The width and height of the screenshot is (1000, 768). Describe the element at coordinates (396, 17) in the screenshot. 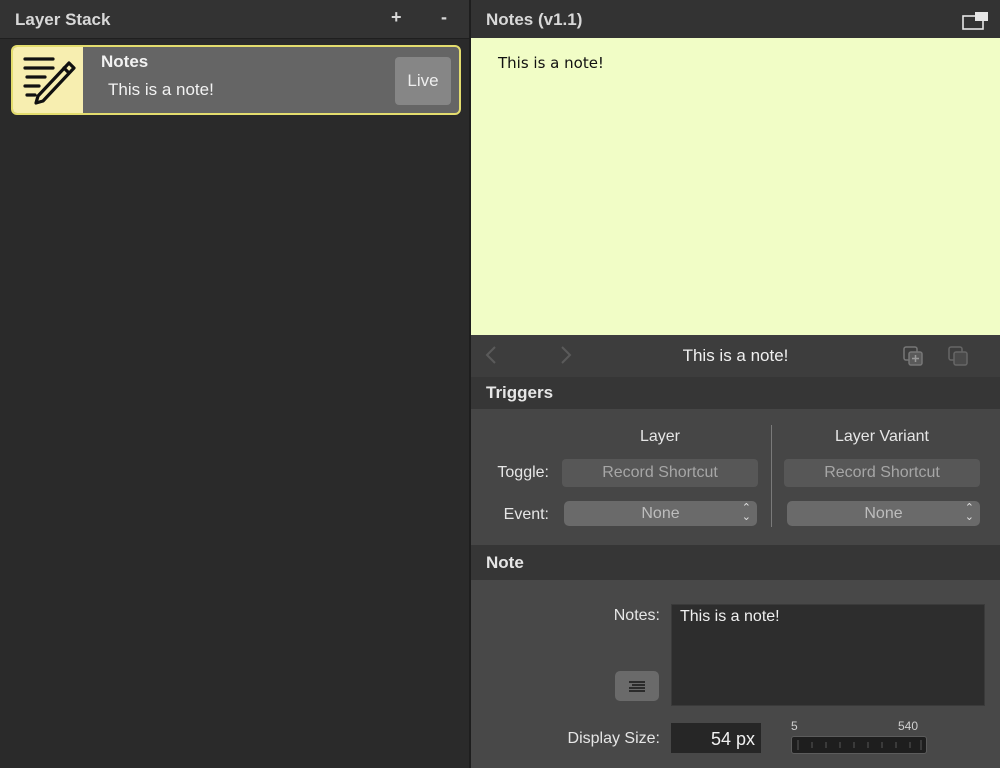

I see `add-layer-button: +` at that location.